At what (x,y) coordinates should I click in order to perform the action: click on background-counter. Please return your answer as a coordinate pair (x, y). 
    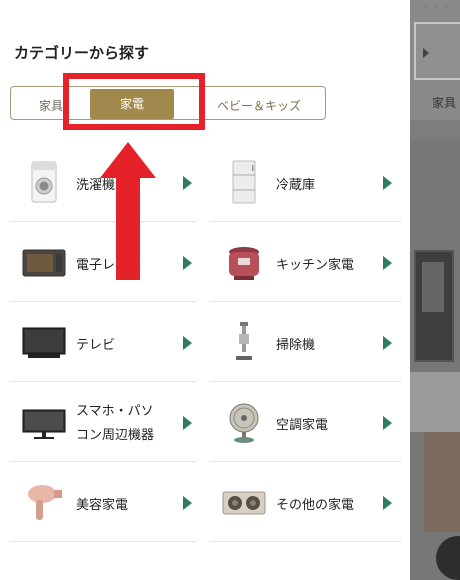
    Looking at the image, I should click on (435, 402).